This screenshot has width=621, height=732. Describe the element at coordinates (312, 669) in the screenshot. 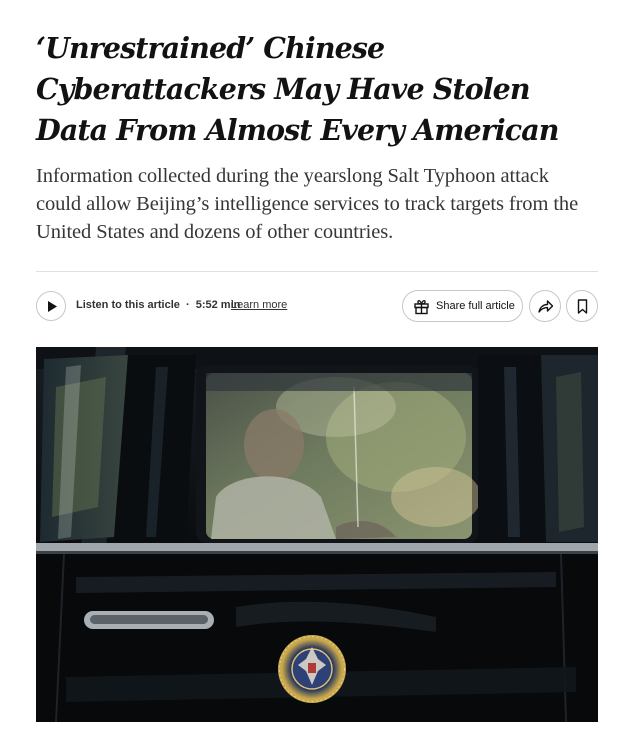

I see `presidential-seal-icon` at that location.